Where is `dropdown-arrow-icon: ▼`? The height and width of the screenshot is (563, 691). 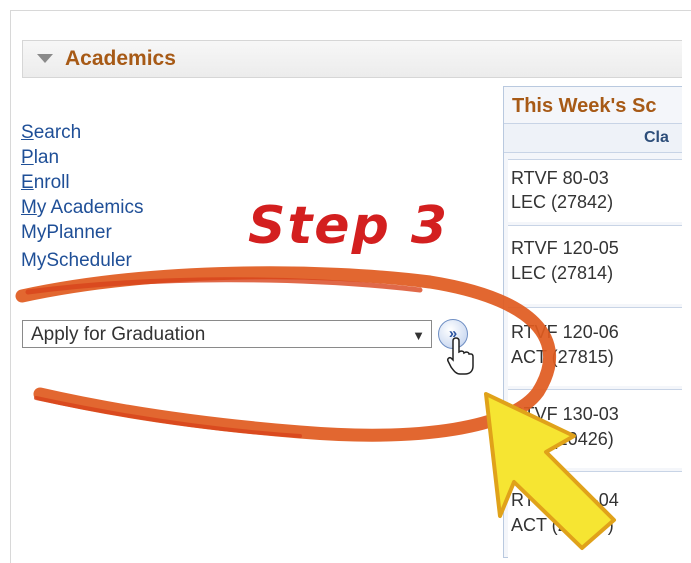
dropdown-arrow-icon: ▼ is located at coordinates (418, 335).